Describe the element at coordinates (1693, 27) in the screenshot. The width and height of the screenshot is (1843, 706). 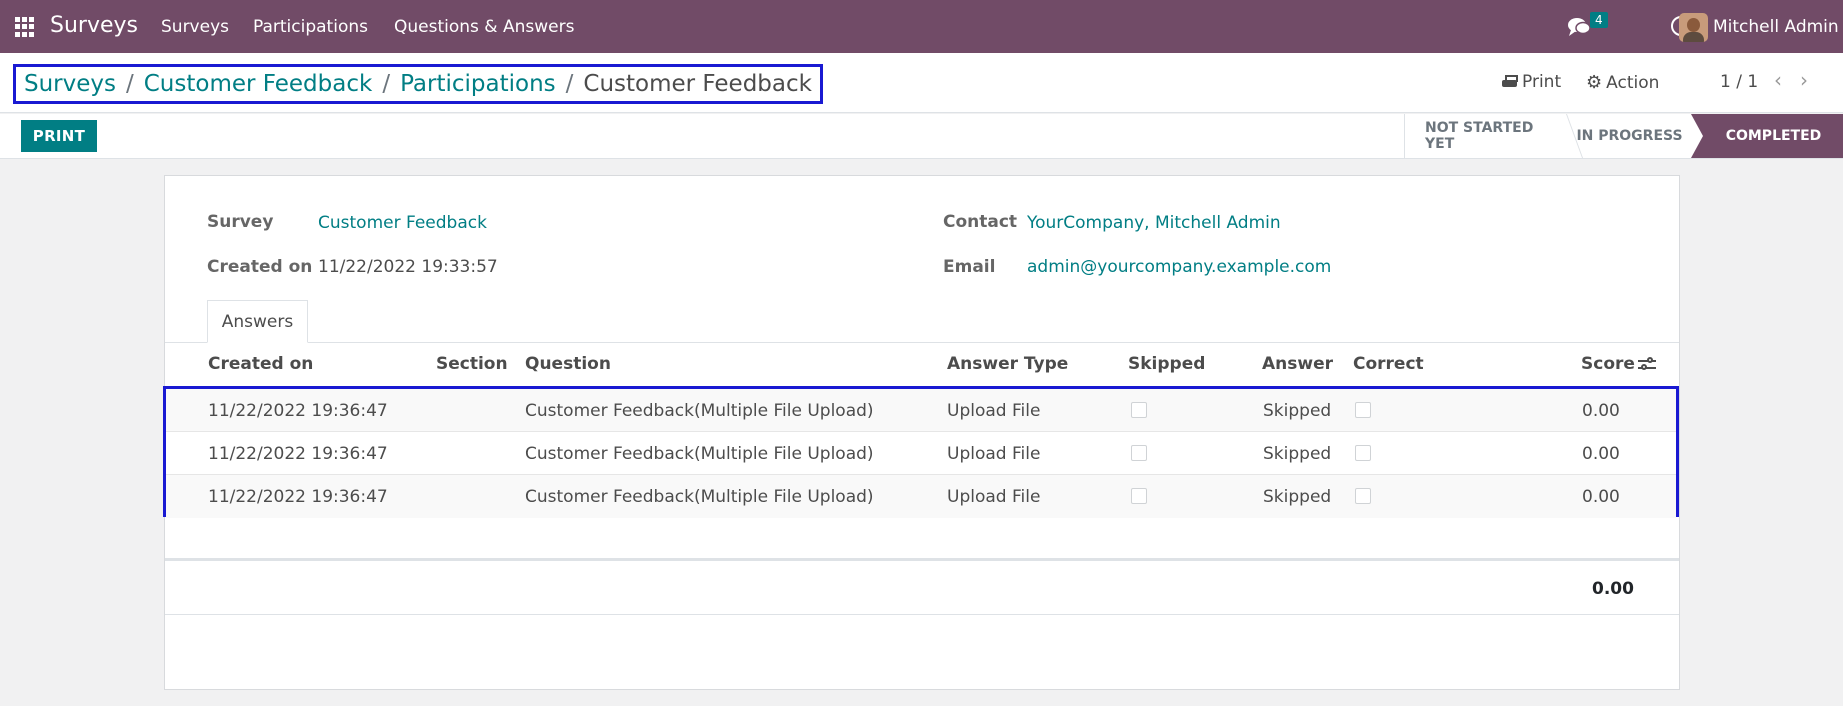
I see `user-avatar` at that location.